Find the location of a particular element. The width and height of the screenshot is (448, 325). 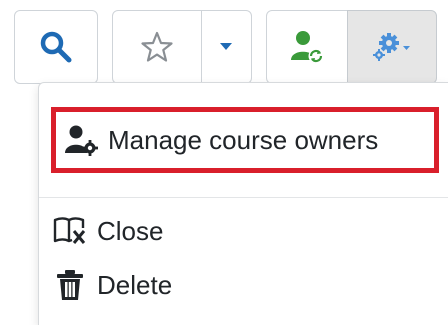

course-owner-button is located at coordinates (307, 47).